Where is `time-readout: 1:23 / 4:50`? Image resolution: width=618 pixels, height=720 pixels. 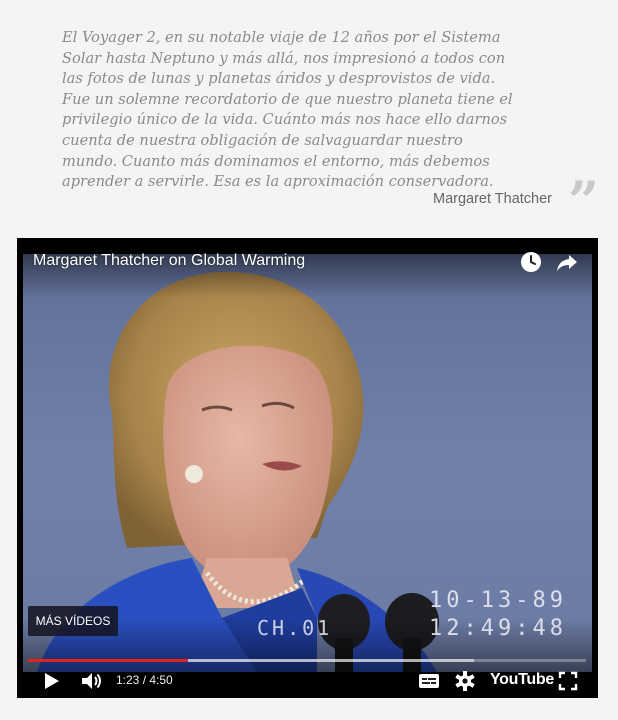
time-readout: 1:23 / 4:50 is located at coordinates (144, 680).